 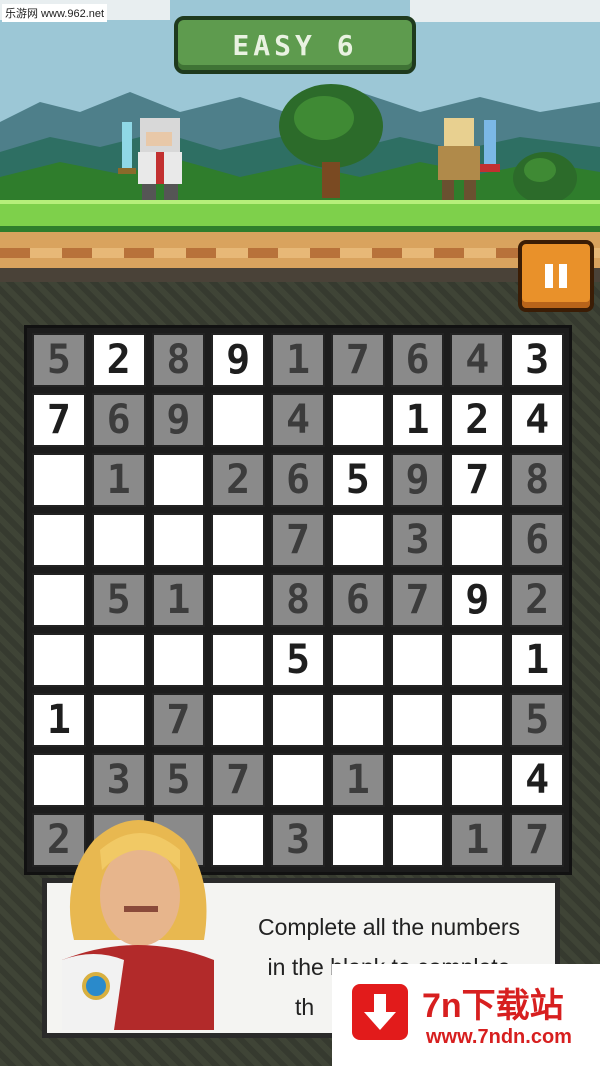 What do you see at coordinates (499, 1037) in the screenshot?
I see `watermark-sub: www.7ndn.com` at bounding box center [499, 1037].